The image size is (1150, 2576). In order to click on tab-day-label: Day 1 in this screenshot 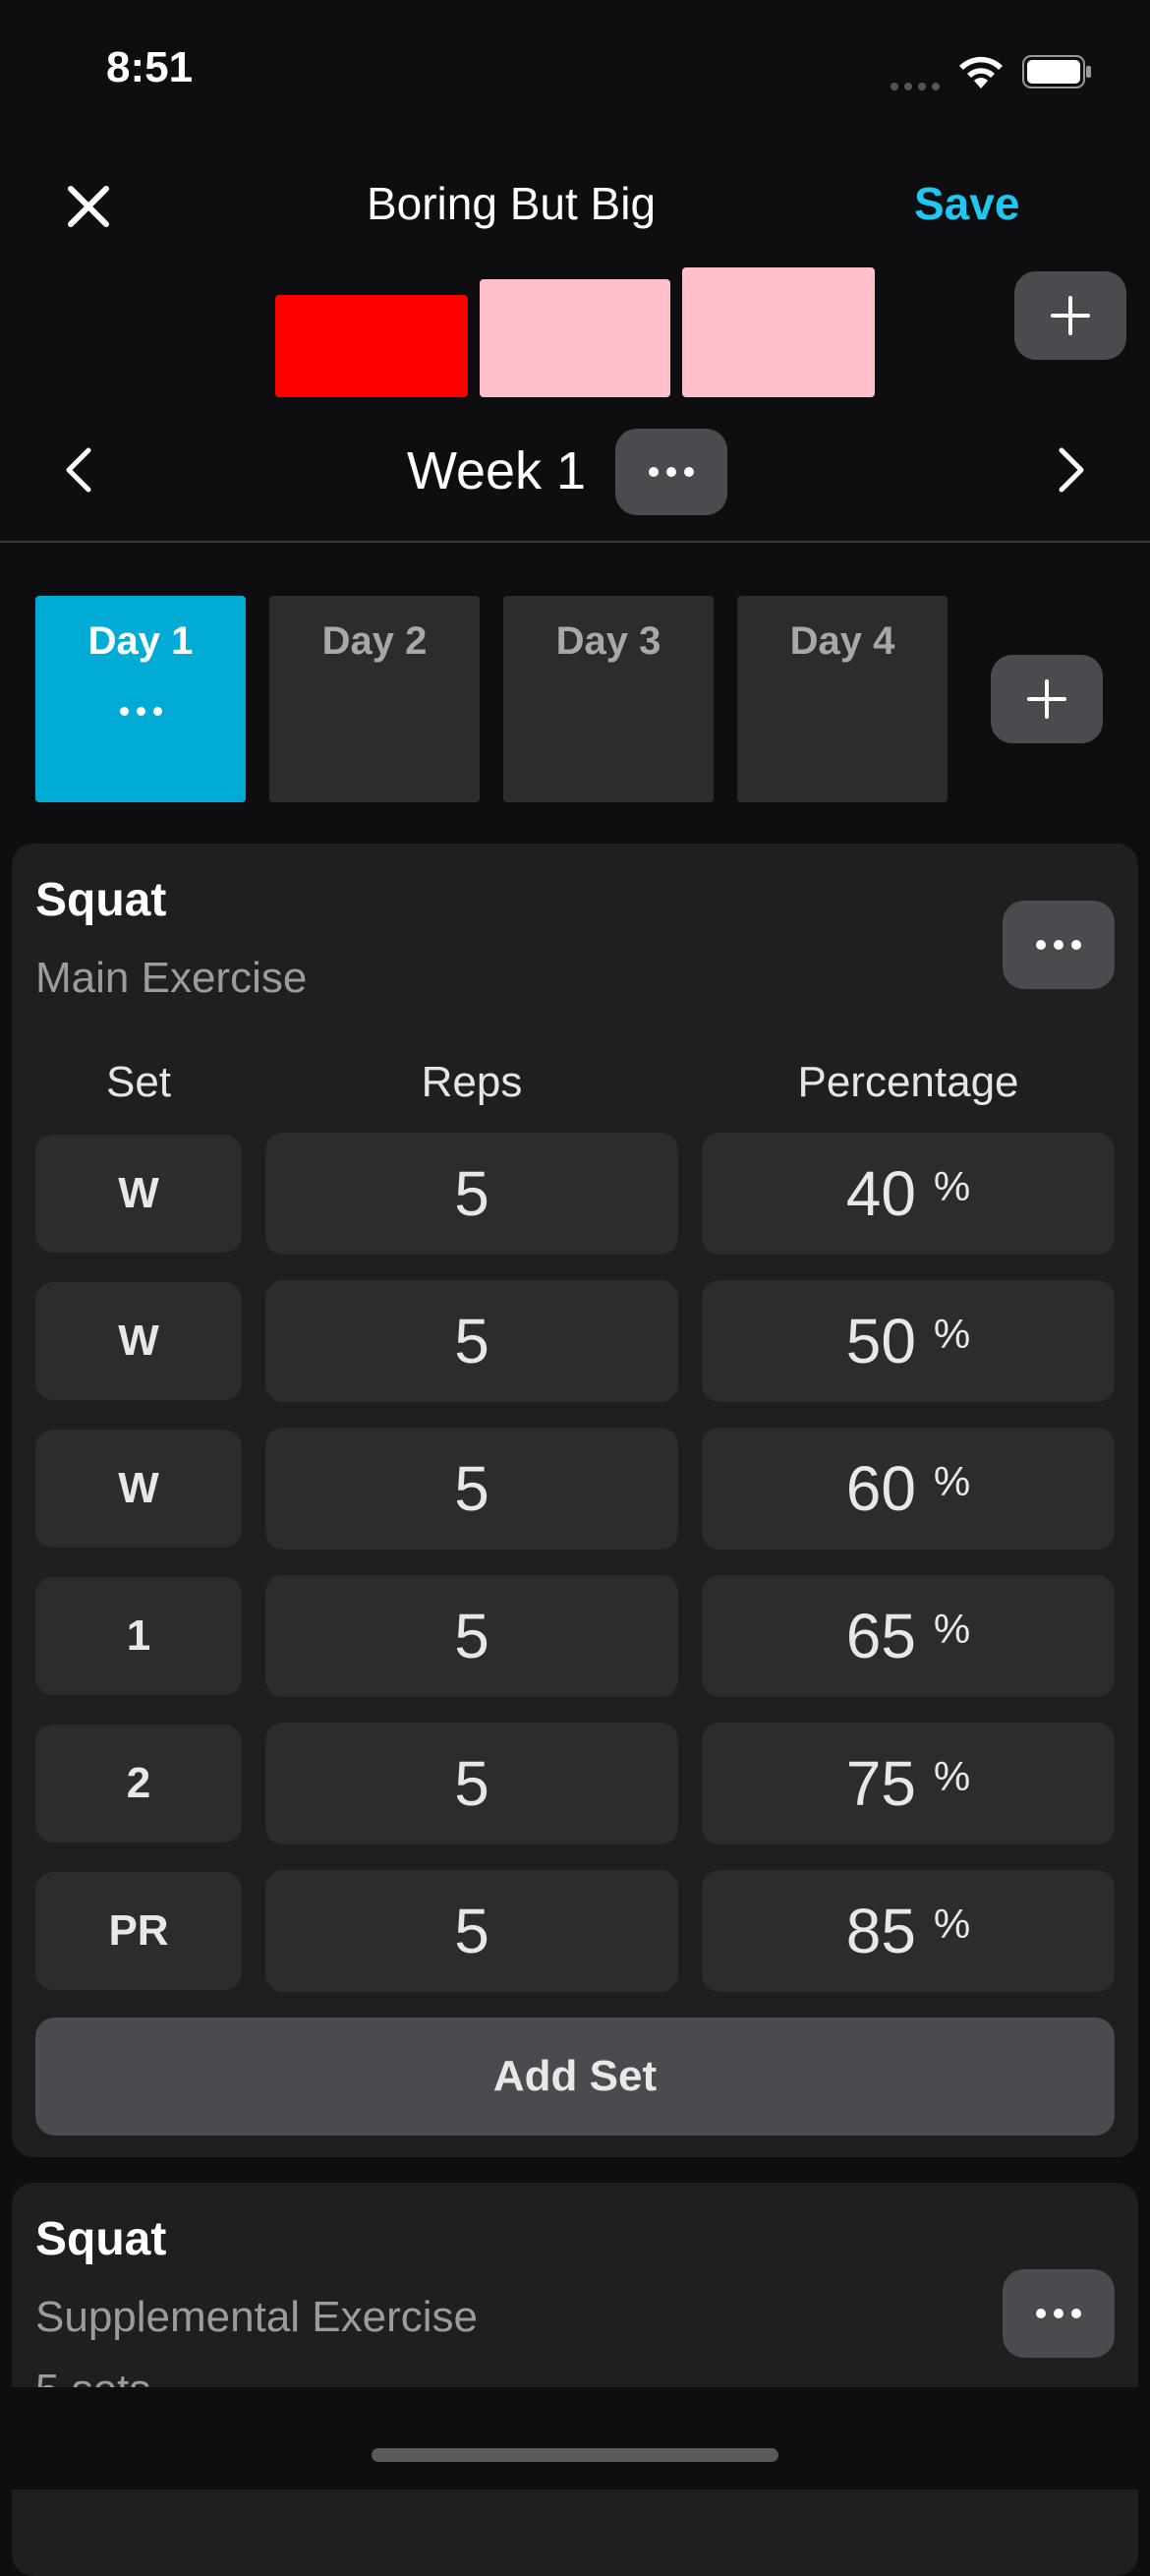, I will do `click(140, 641)`.